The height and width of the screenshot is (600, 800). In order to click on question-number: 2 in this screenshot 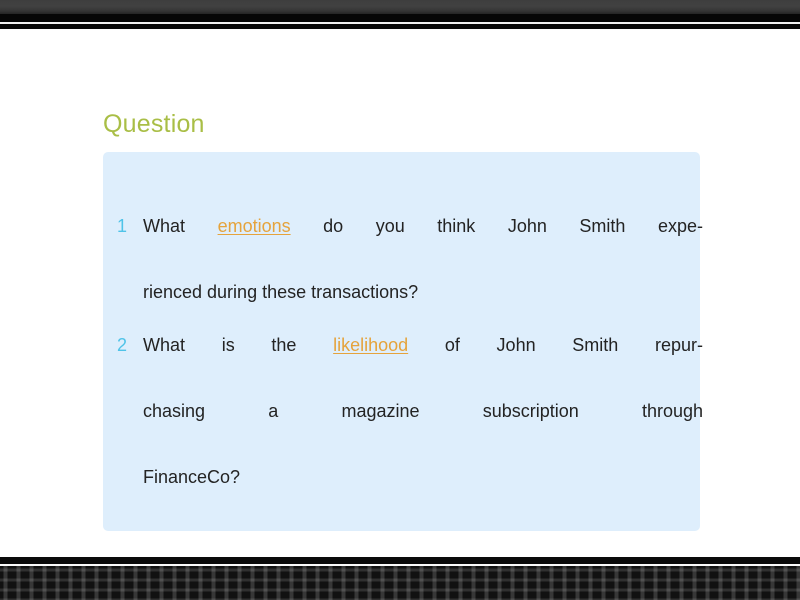, I will do `click(121, 345)`.